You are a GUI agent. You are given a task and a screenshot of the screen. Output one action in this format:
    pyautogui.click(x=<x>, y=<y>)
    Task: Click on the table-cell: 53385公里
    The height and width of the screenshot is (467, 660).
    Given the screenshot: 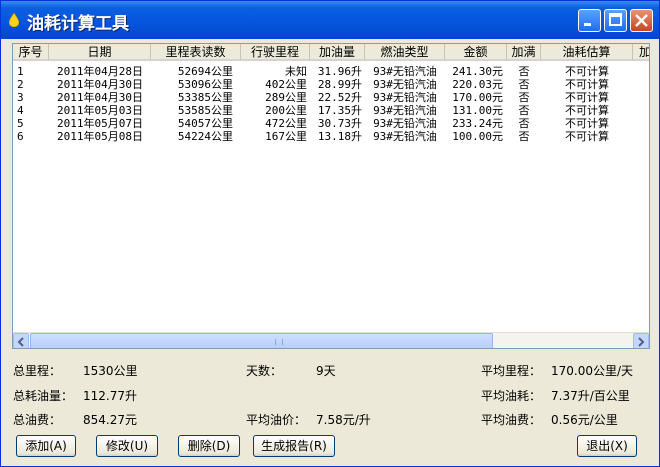 What is the action you would take?
    pyautogui.click(x=205, y=97)
    